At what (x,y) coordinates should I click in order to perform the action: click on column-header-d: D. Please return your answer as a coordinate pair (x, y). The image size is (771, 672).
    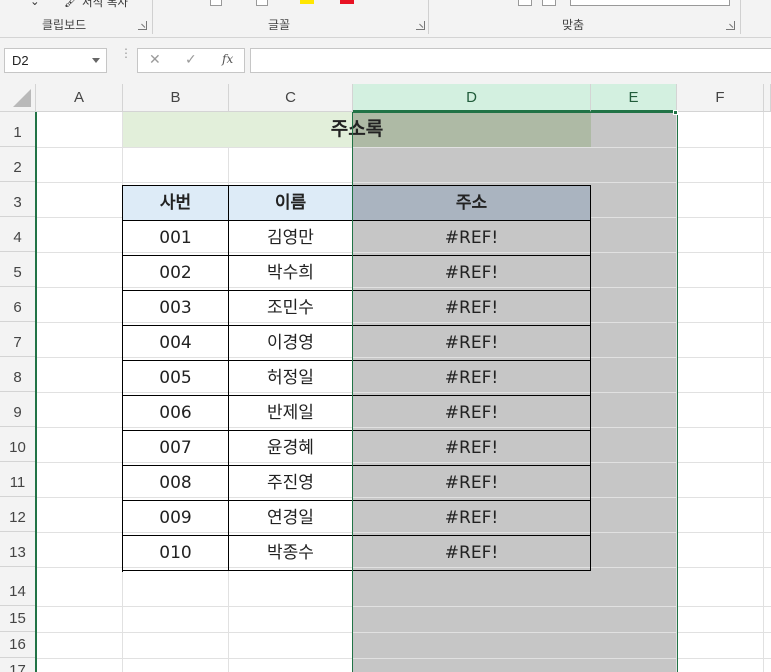
    Looking at the image, I should click on (472, 98).